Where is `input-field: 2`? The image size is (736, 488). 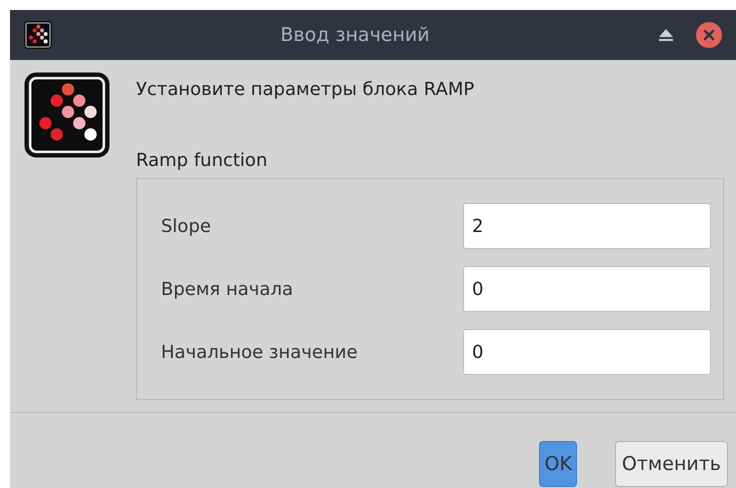
input-field: 2 is located at coordinates (587, 226).